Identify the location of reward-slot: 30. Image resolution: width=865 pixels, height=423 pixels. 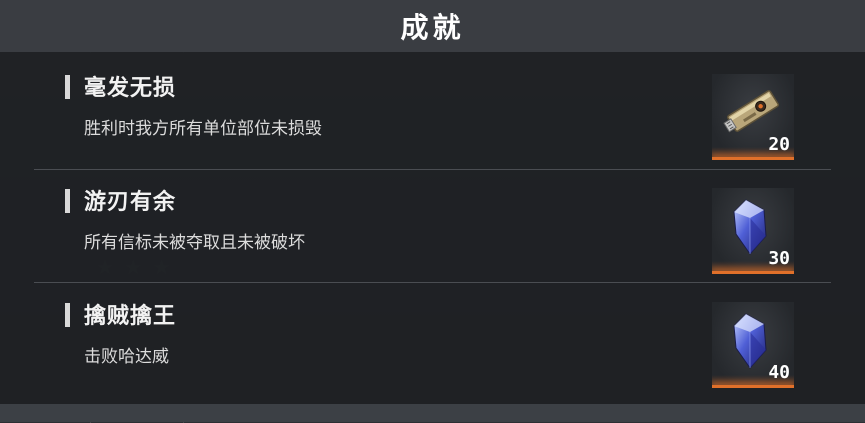
(753, 231).